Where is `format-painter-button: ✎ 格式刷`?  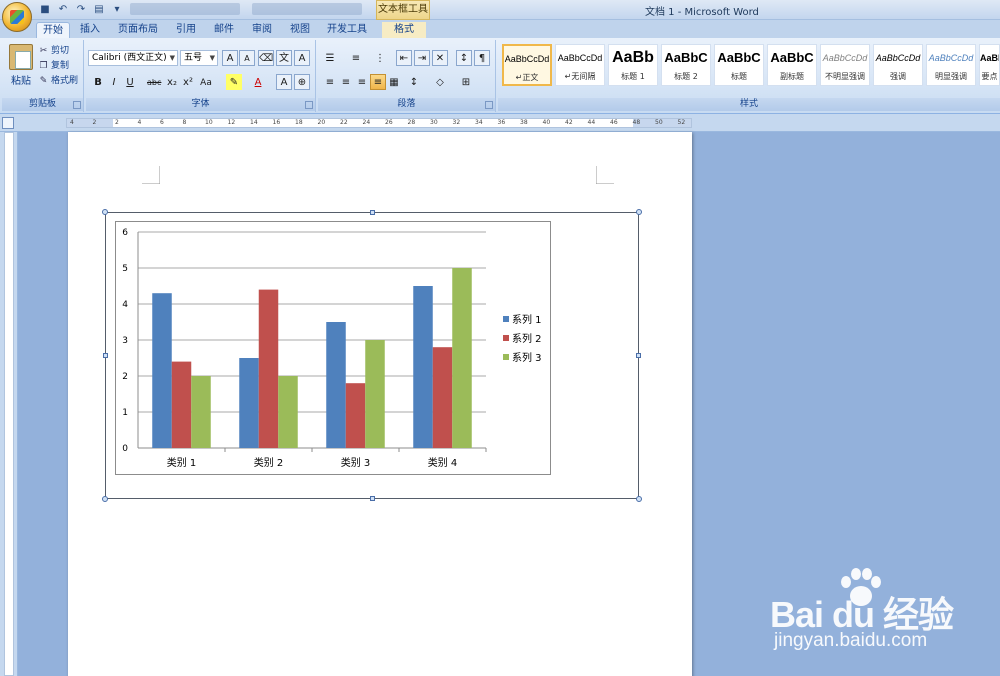 format-painter-button: ✎ 格式刷 is located at coordinates (58, 81).